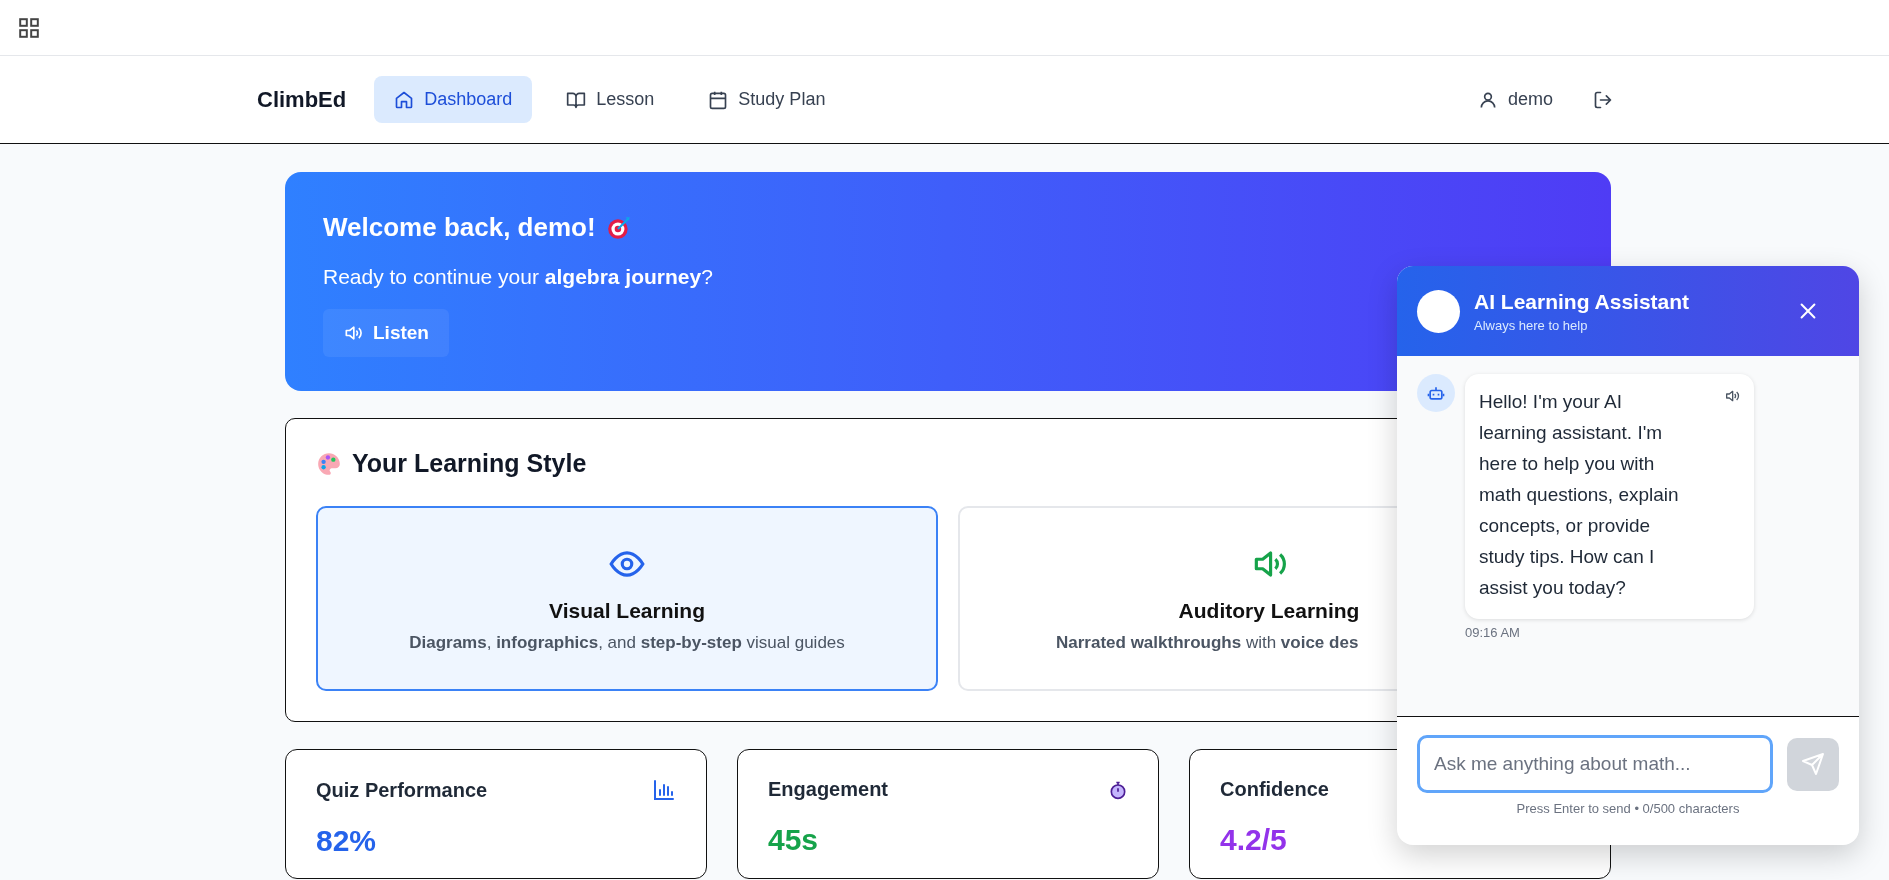  Describe the element at coordinates (1813, 764) in the screenshot. I see `send-icon` at that location.